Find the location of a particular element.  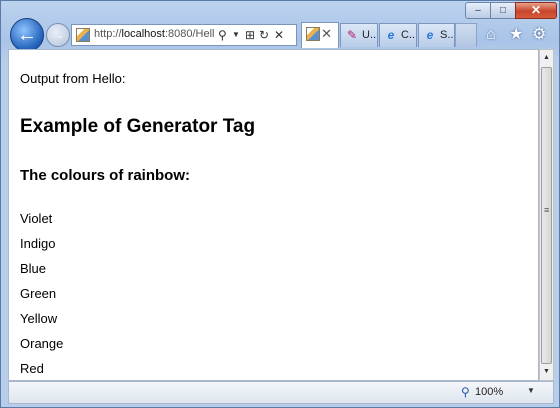

list-item: Blue is located at coordinates (33, 268).